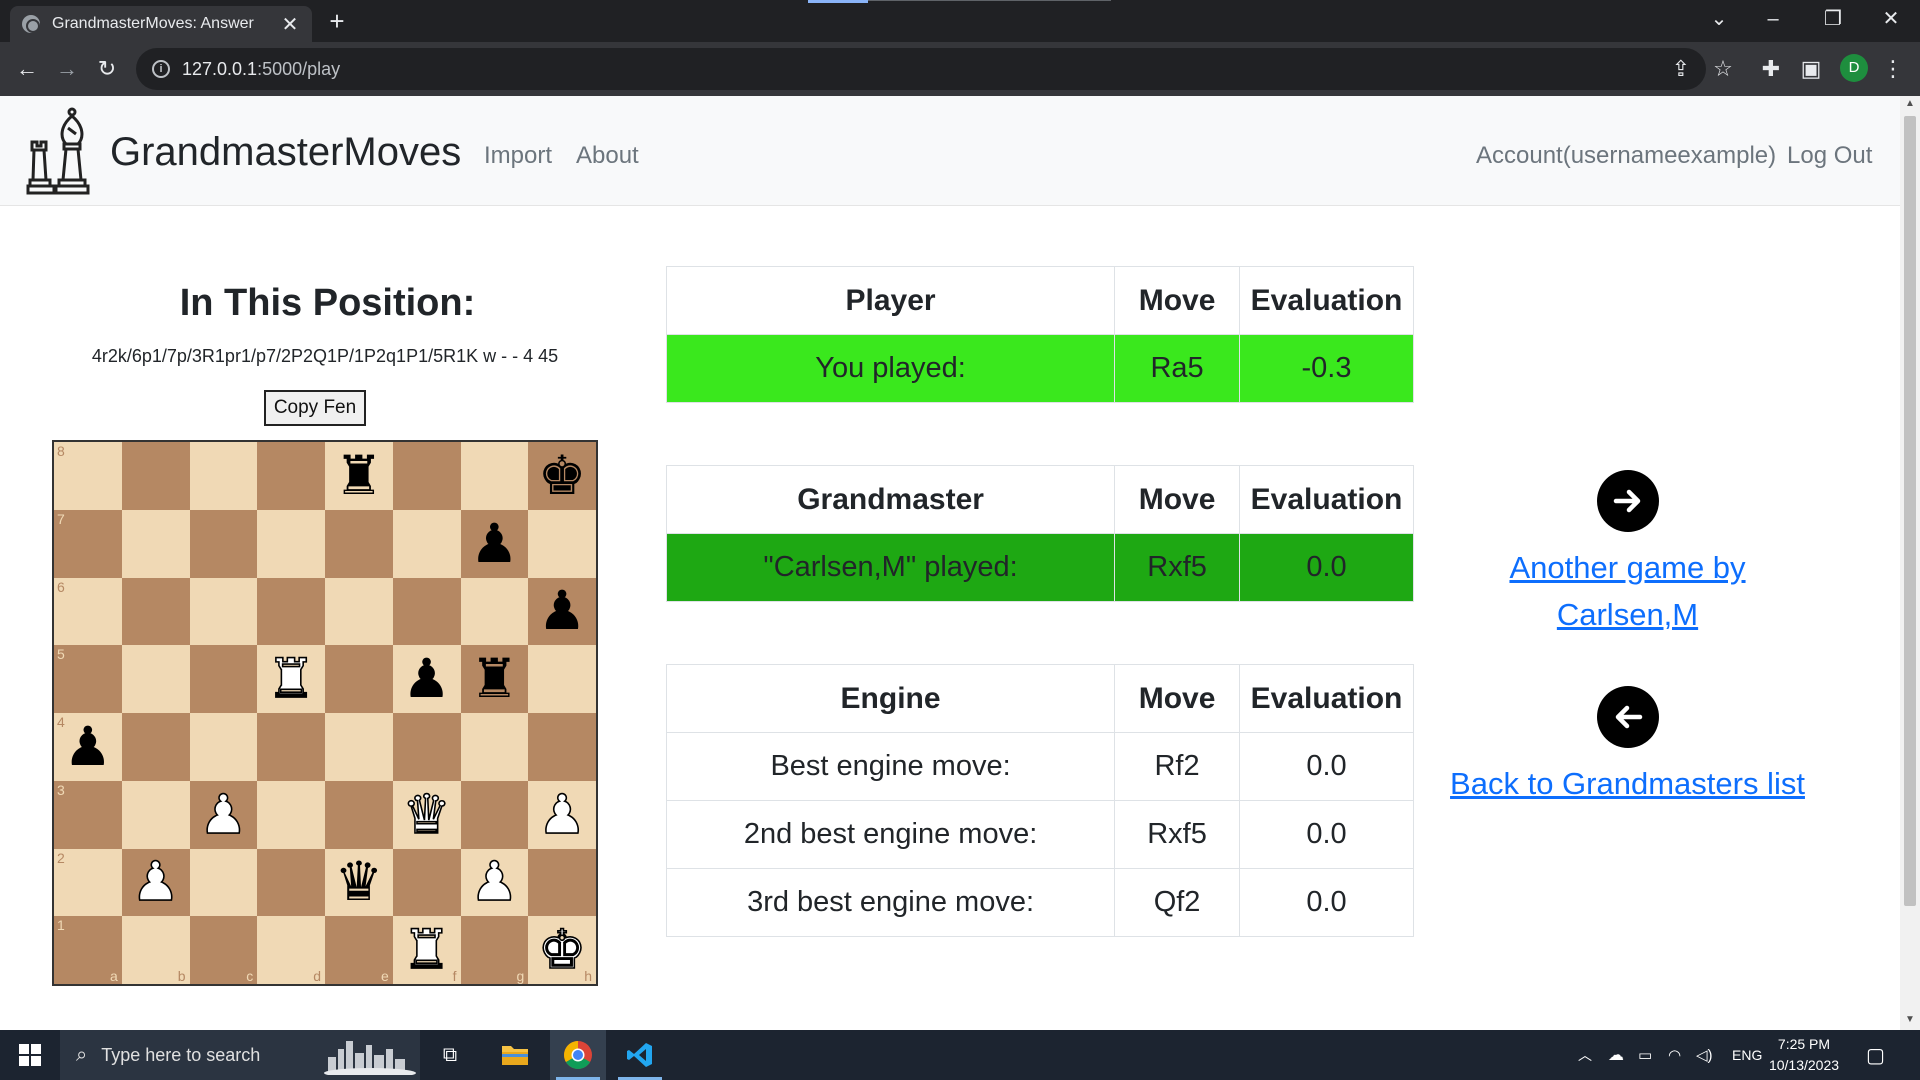 The image size is (1920, 1080). I want to click on chess-bishop-logo-icon, so click(59, 151).